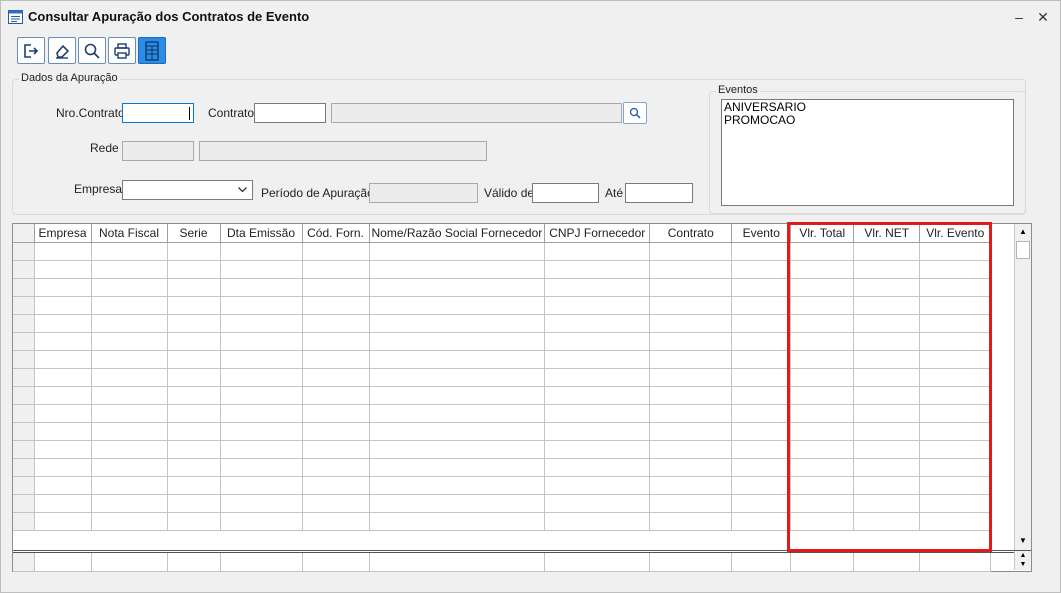  What do you see at coordinates (194, 233) in the screenshot?
I see `column-header-serie: Serie` at bounding box center [194, 233].